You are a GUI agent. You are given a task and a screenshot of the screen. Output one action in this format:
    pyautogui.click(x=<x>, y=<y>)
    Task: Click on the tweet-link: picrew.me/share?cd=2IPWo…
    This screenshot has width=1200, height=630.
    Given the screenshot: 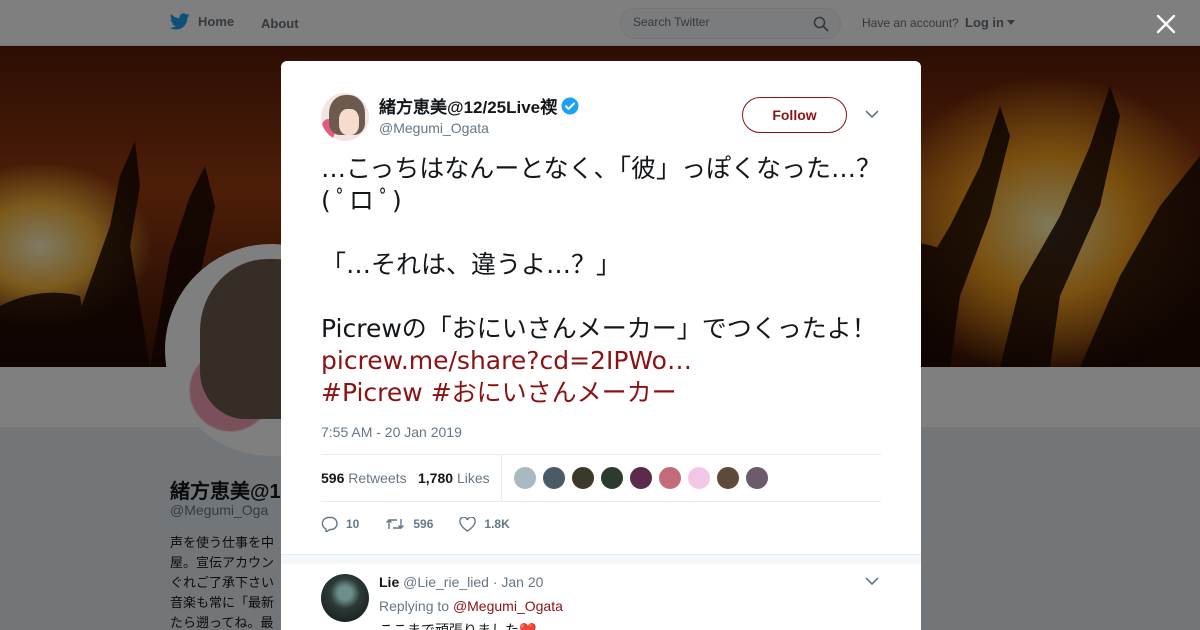 What is the action you would take?
    pyautogui.click(x=506, y=360)
    